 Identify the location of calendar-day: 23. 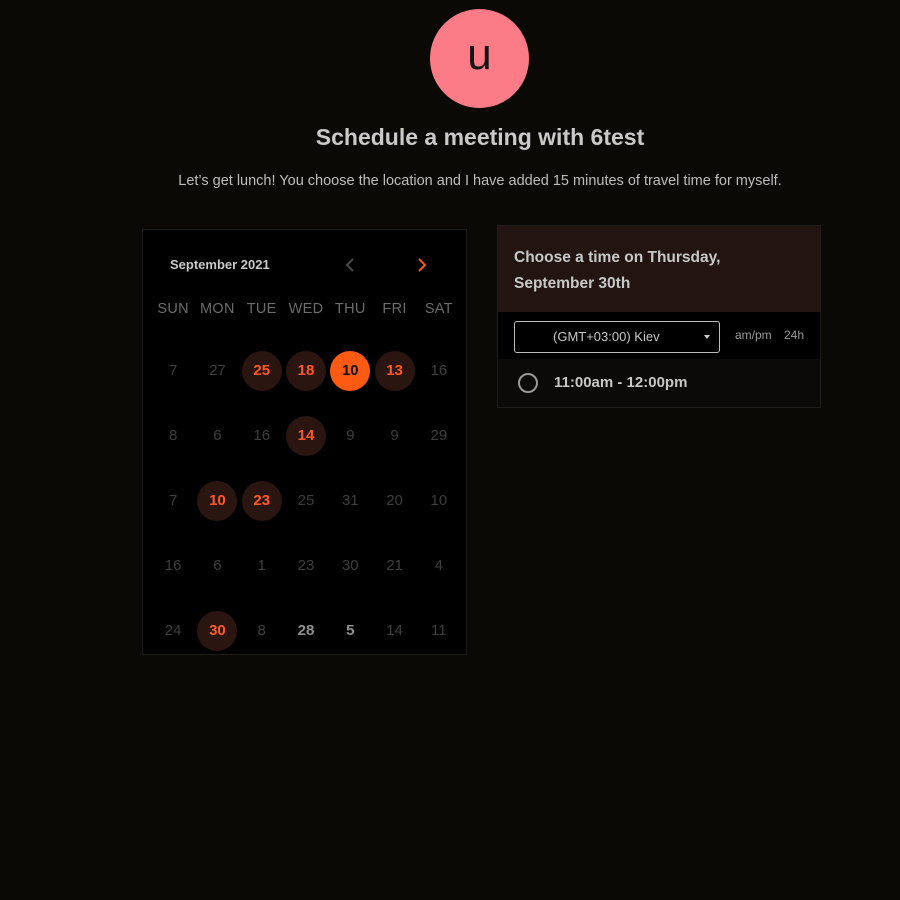
(262, 500).